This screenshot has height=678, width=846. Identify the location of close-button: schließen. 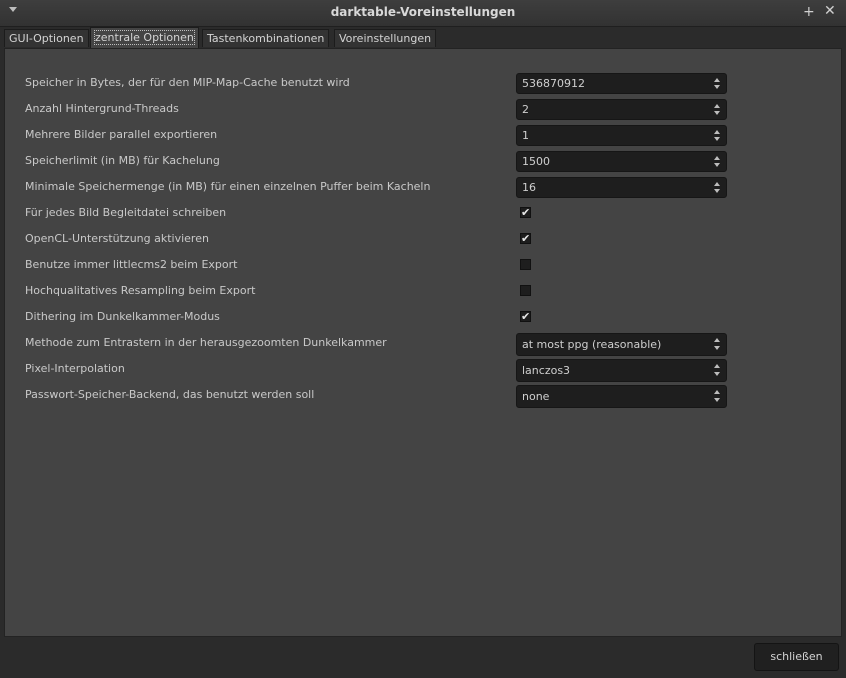
(796, 657).